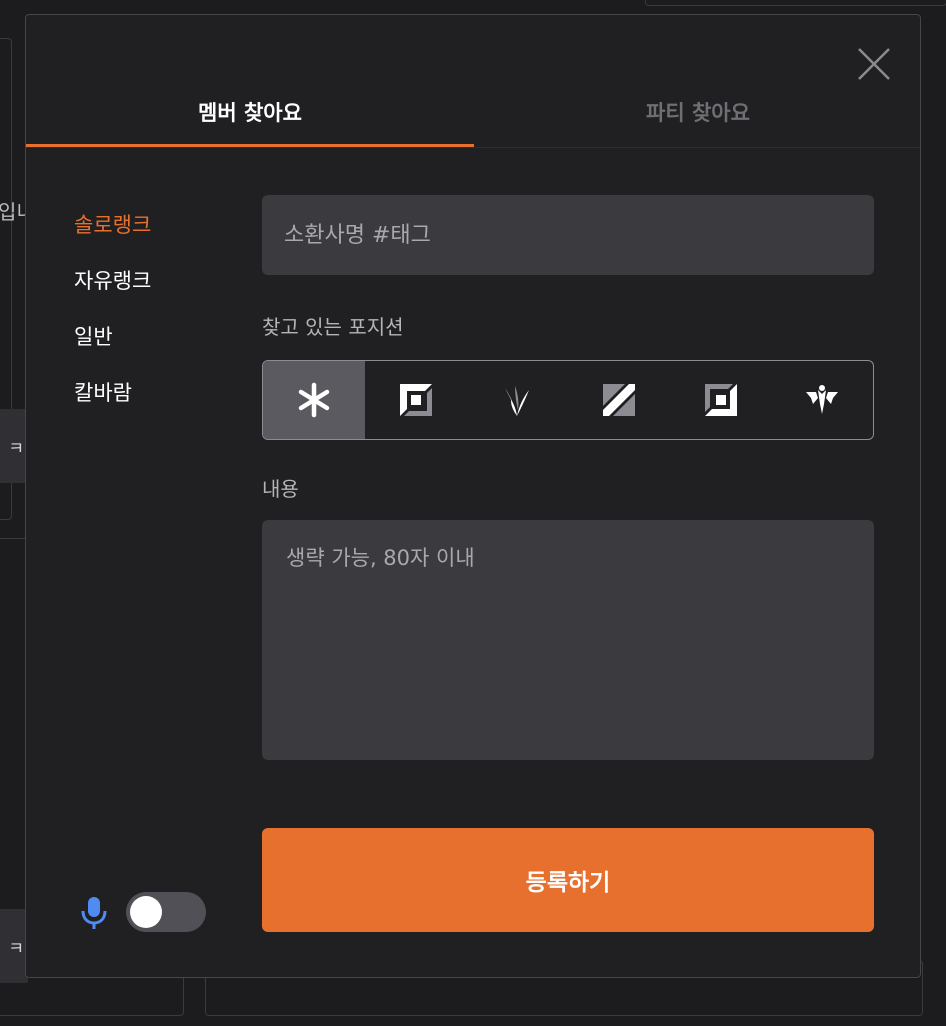 The height and width of the screenshot is (1026, 946). I want to click on position-mid-button, so click(619, 400).